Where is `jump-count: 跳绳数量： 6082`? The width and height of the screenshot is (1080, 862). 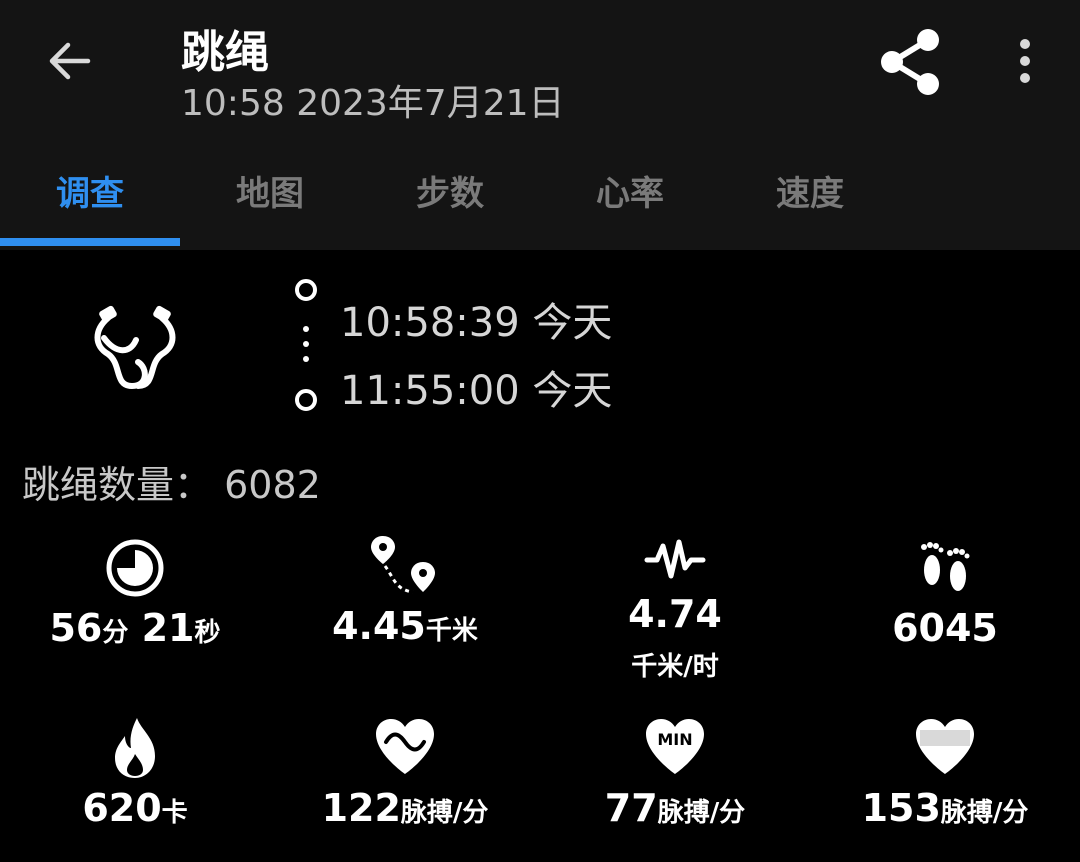
jump-count: 跳绳数量： 6082 is located at coordinates (171, 481).